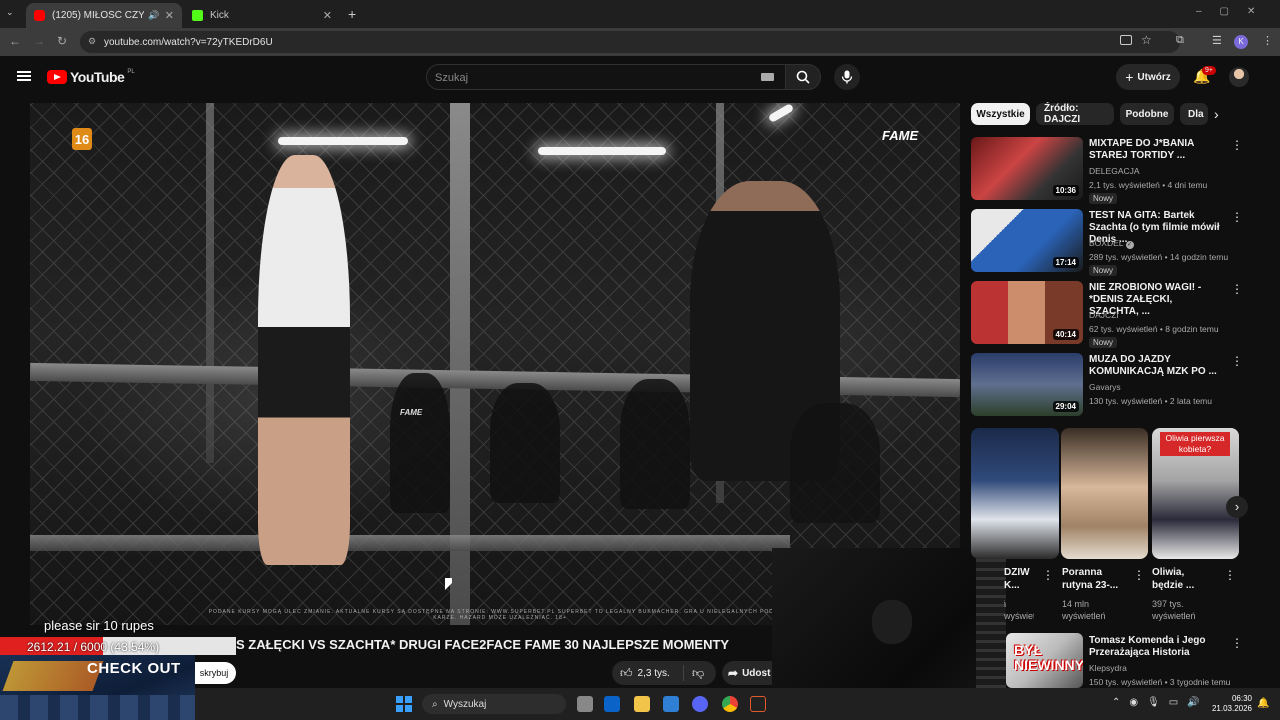 This screenshot has height=720, width=1280. Describe the element at coordinates (262, 15) in the screenshot. I see `tab-kick: Kick ✕` at that location.